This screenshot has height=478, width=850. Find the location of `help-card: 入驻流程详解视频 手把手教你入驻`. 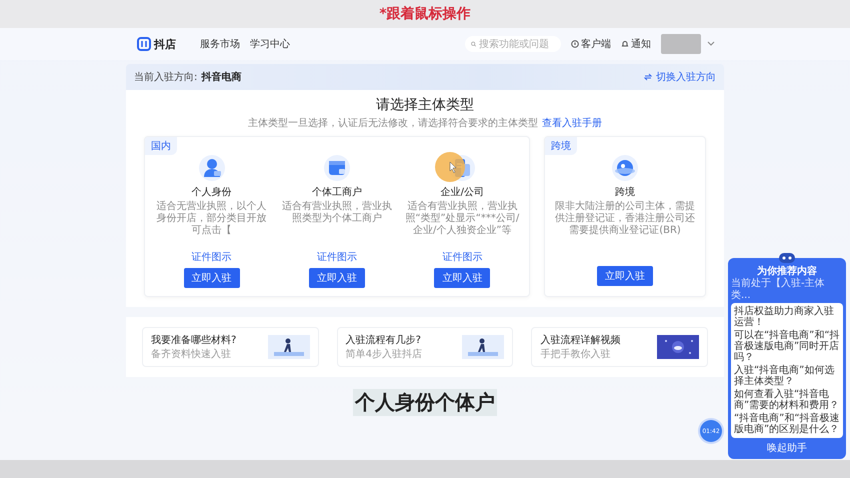

help-card: 入驻流程详解视频 手把手教你入驻 is located at coordinates (619, 347).